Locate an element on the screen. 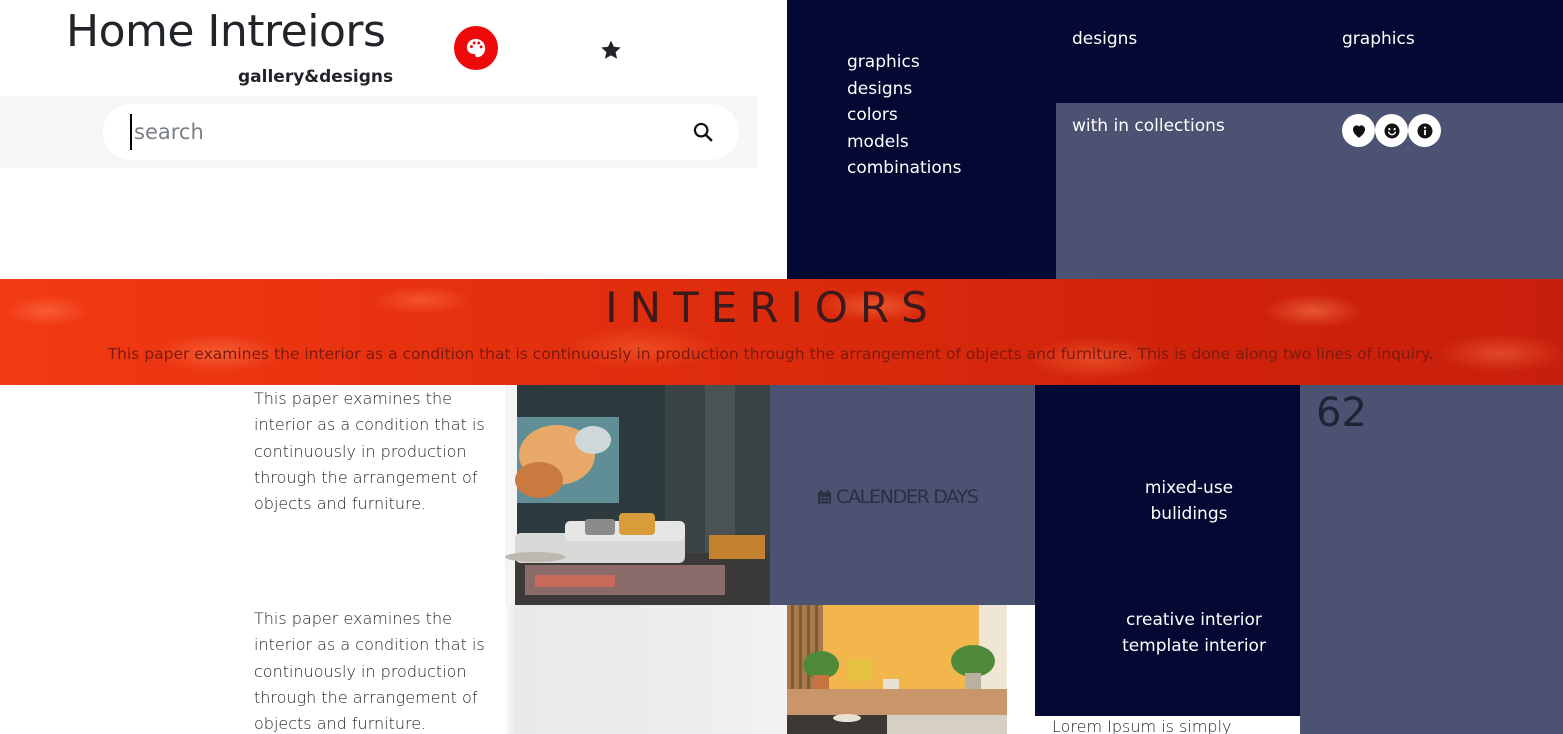  info-icon is located at coordinates (1424, 130).